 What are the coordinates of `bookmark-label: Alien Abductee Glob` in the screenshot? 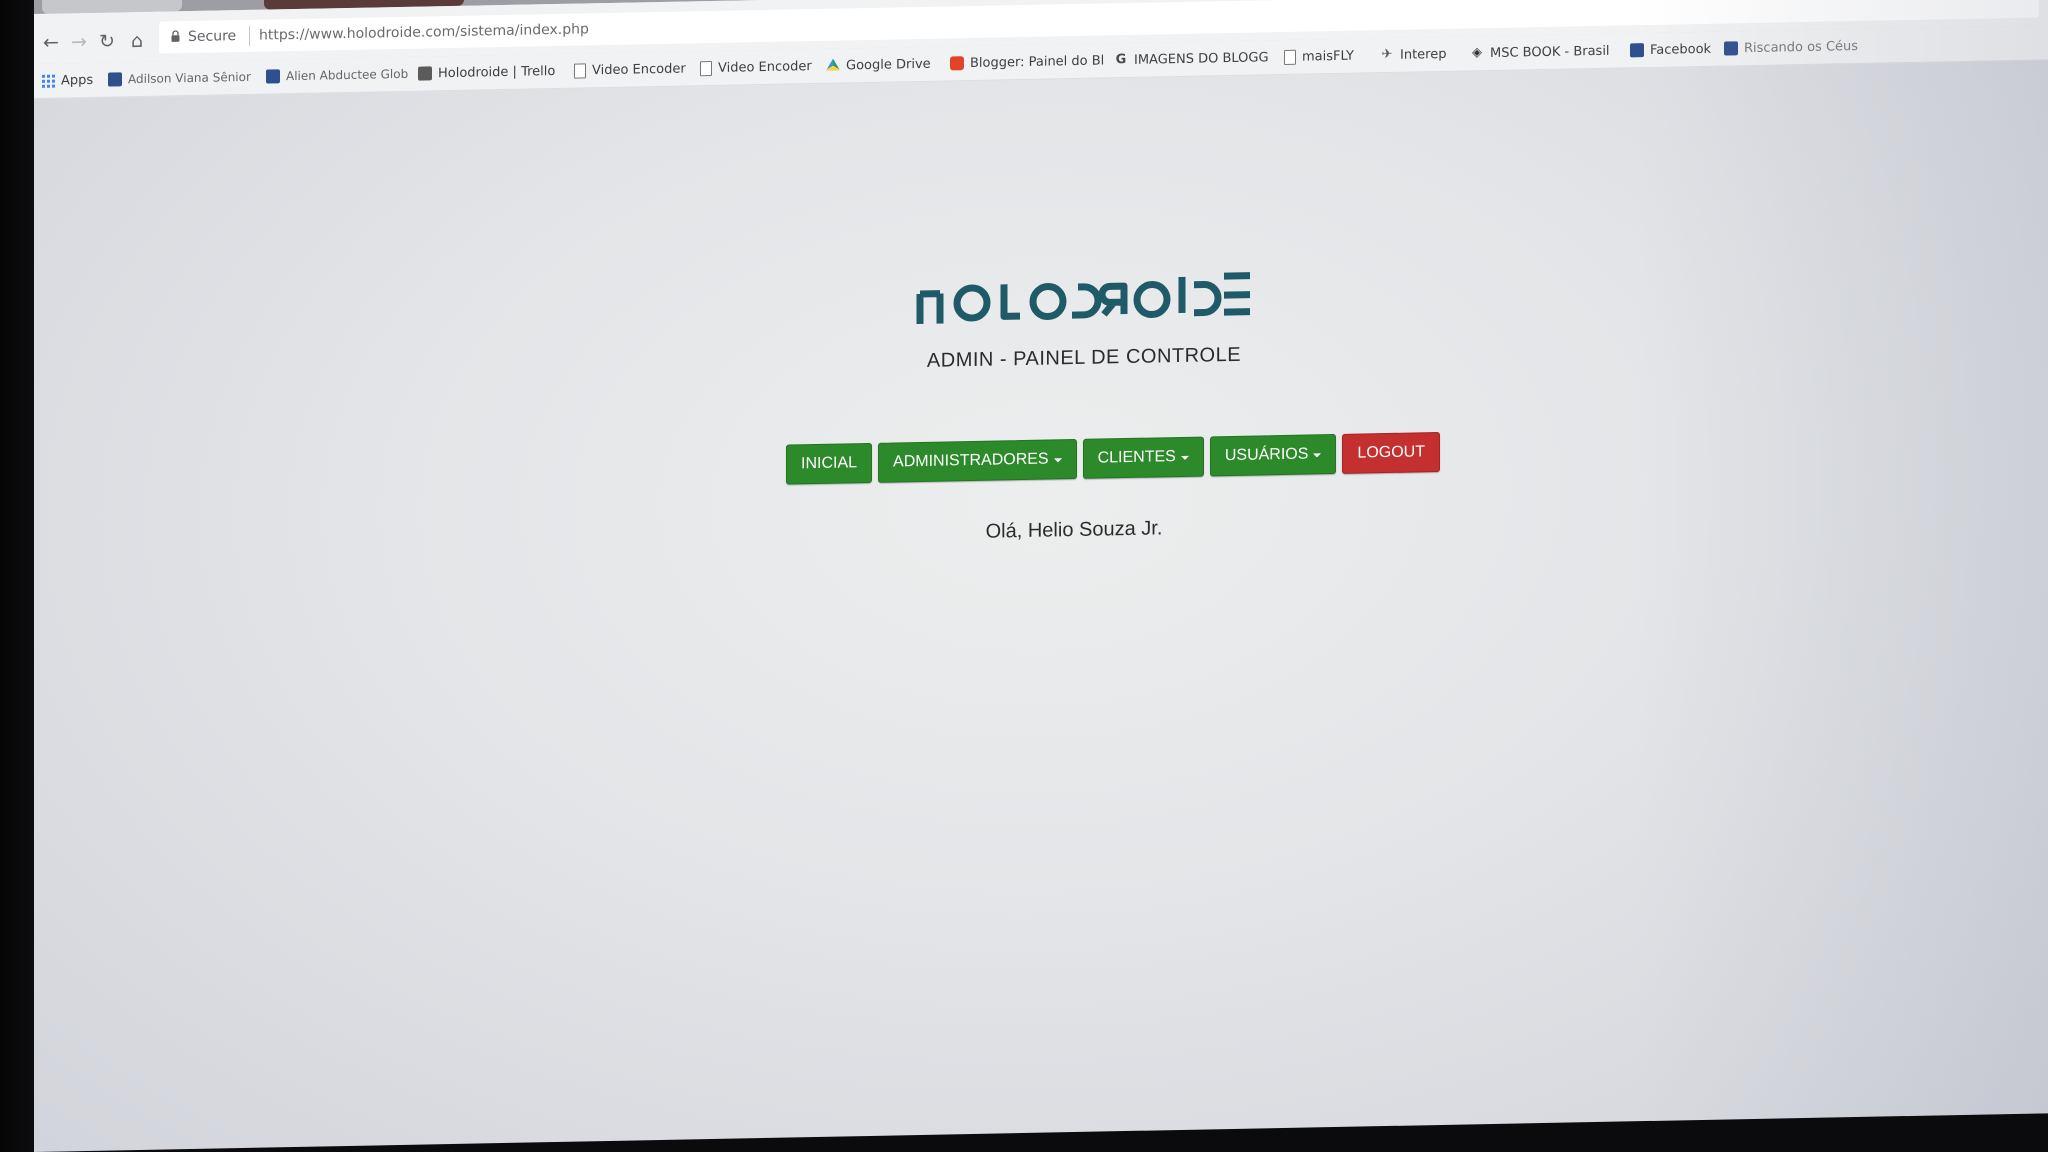 It's located at (347, 75).